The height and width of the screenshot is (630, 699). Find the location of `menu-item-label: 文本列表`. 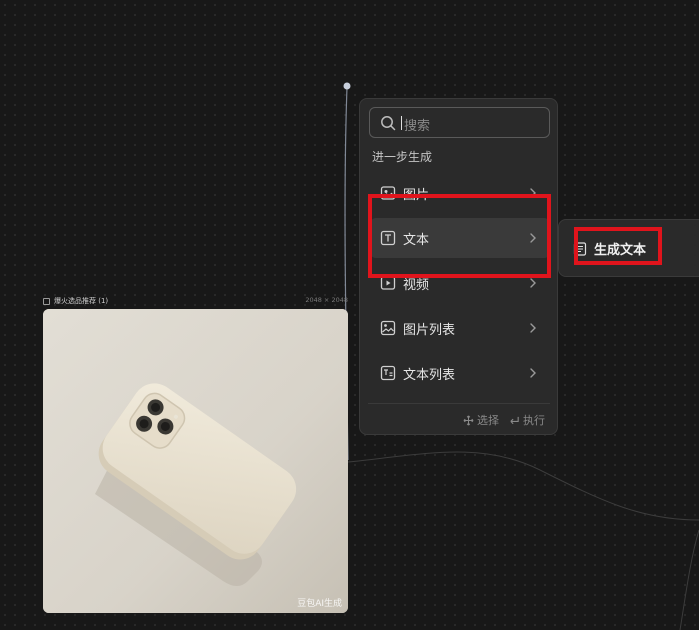

menu-item-label: 文本列表 is located at coordinates (429, 375).